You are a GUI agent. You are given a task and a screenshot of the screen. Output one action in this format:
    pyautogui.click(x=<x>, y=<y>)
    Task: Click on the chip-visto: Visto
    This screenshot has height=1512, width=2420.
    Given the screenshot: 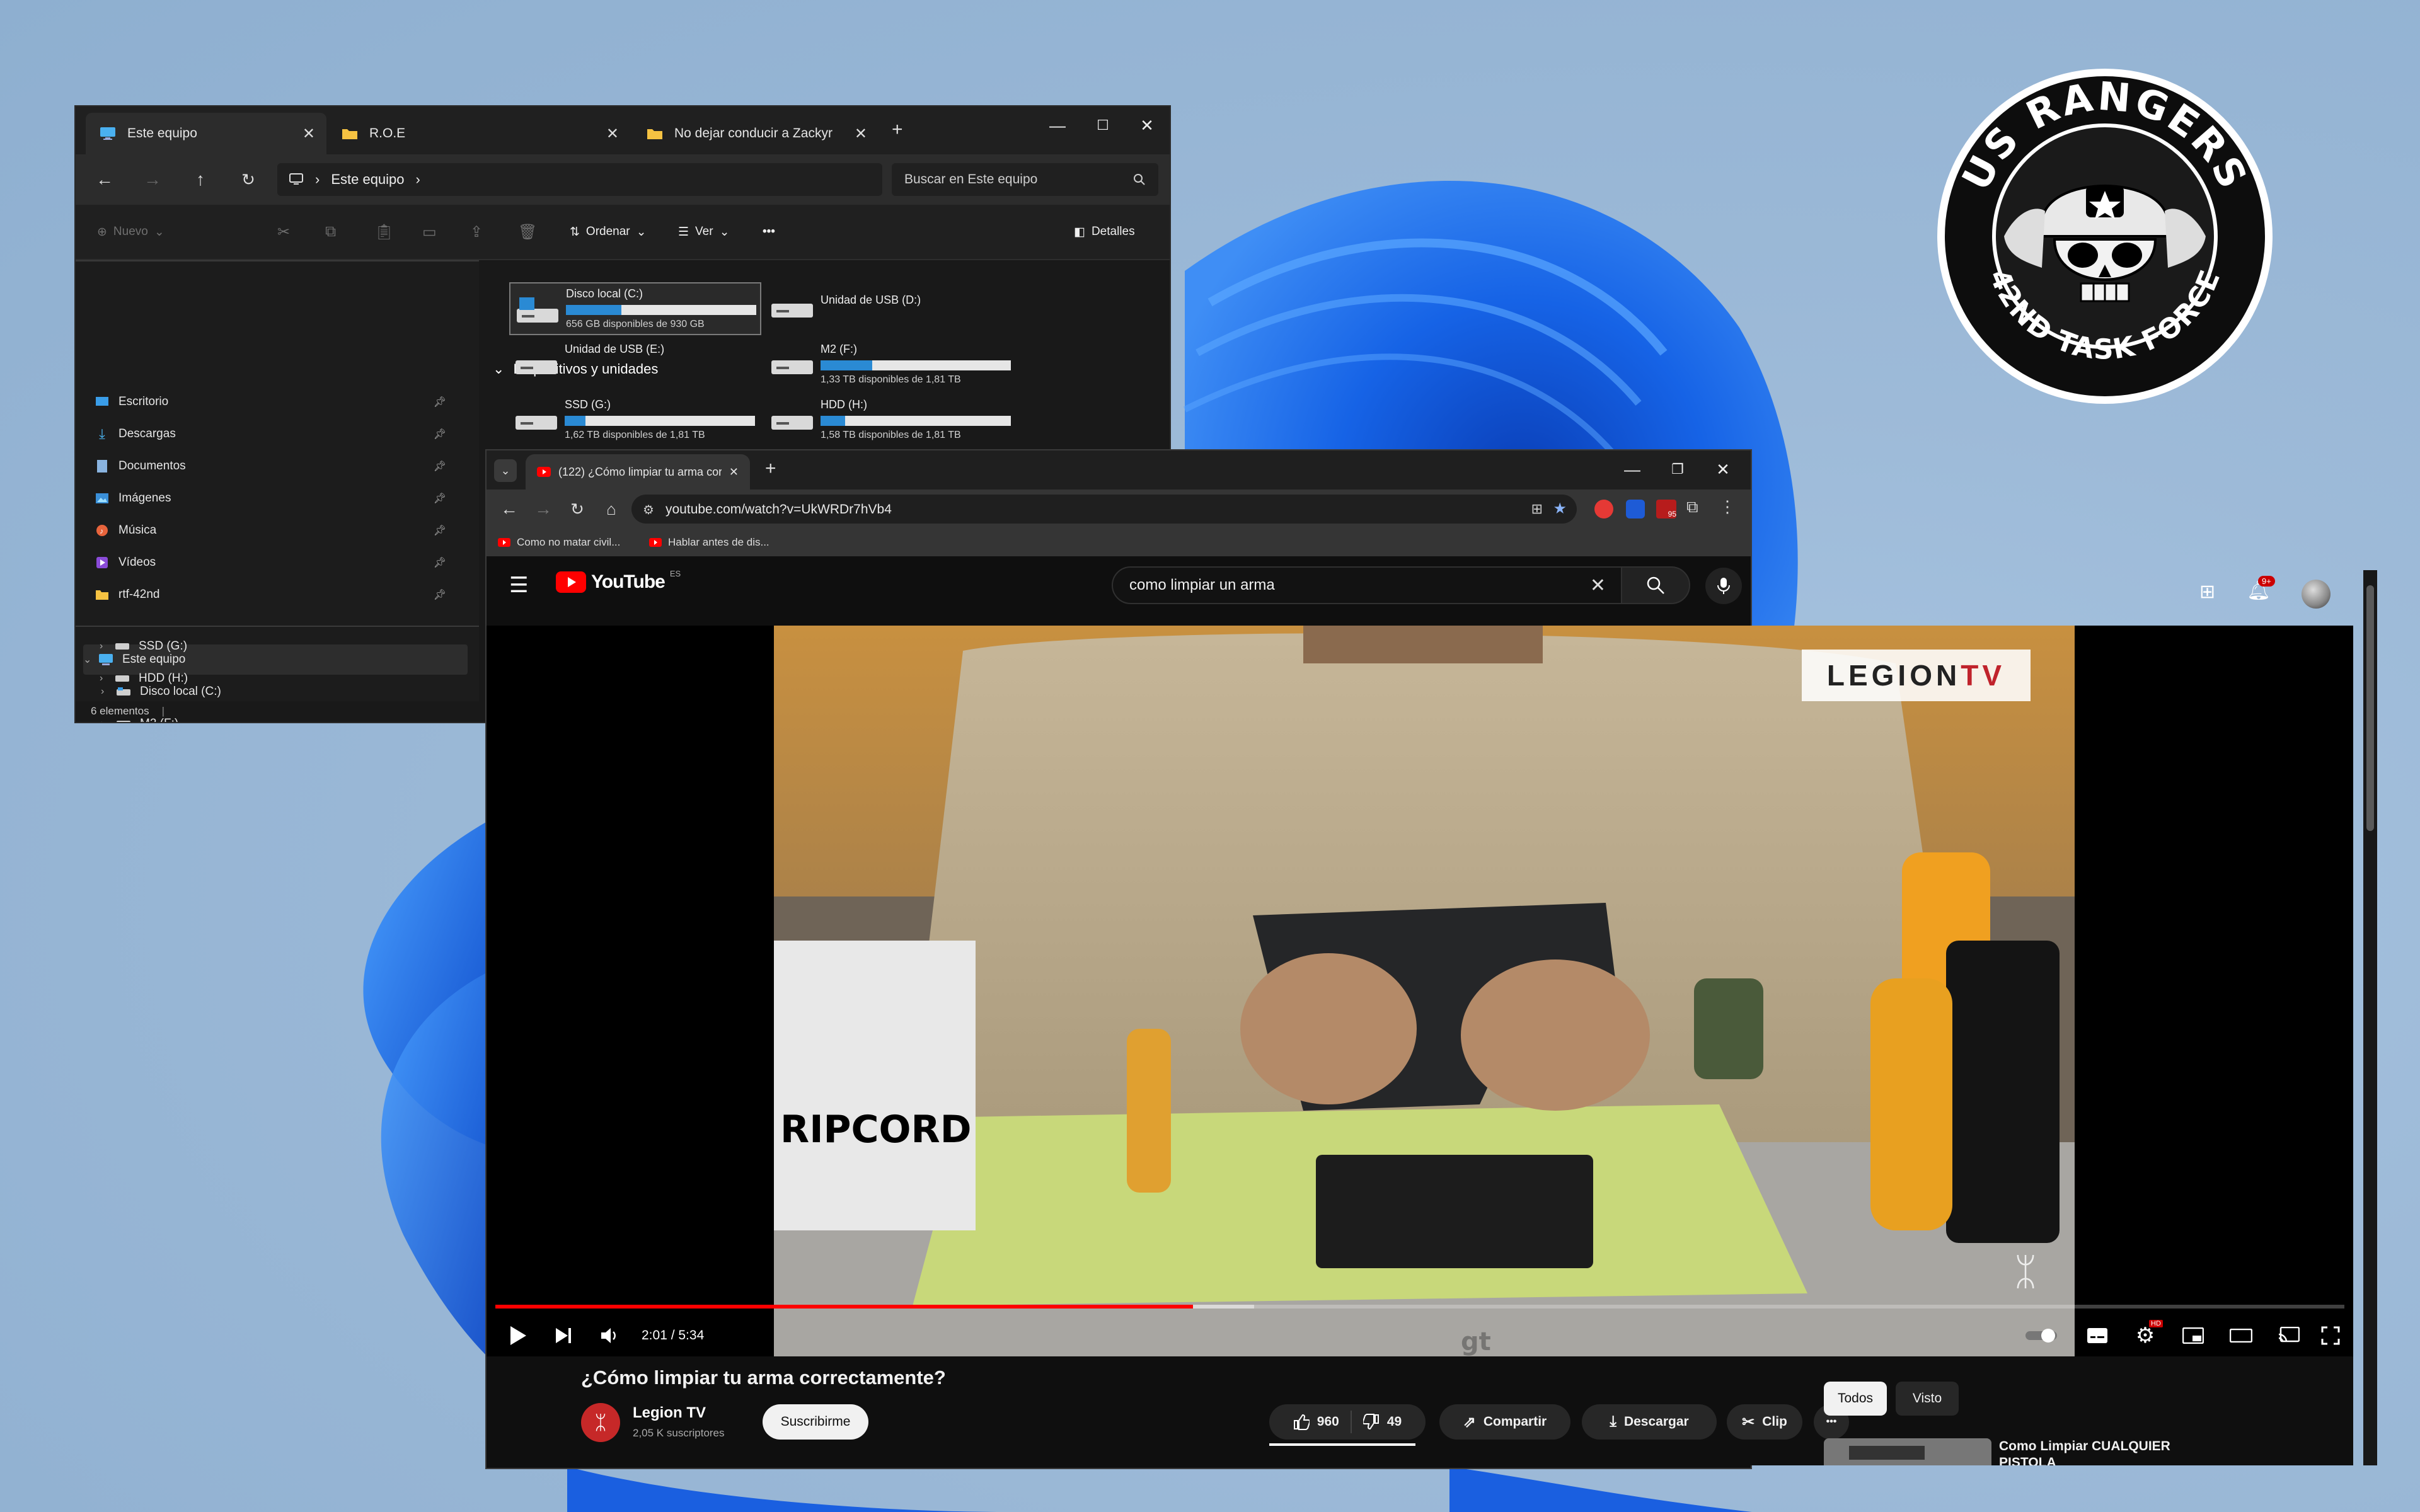 What is the action you would take?
    pyautogui.click(x=1928, y=1399)
    